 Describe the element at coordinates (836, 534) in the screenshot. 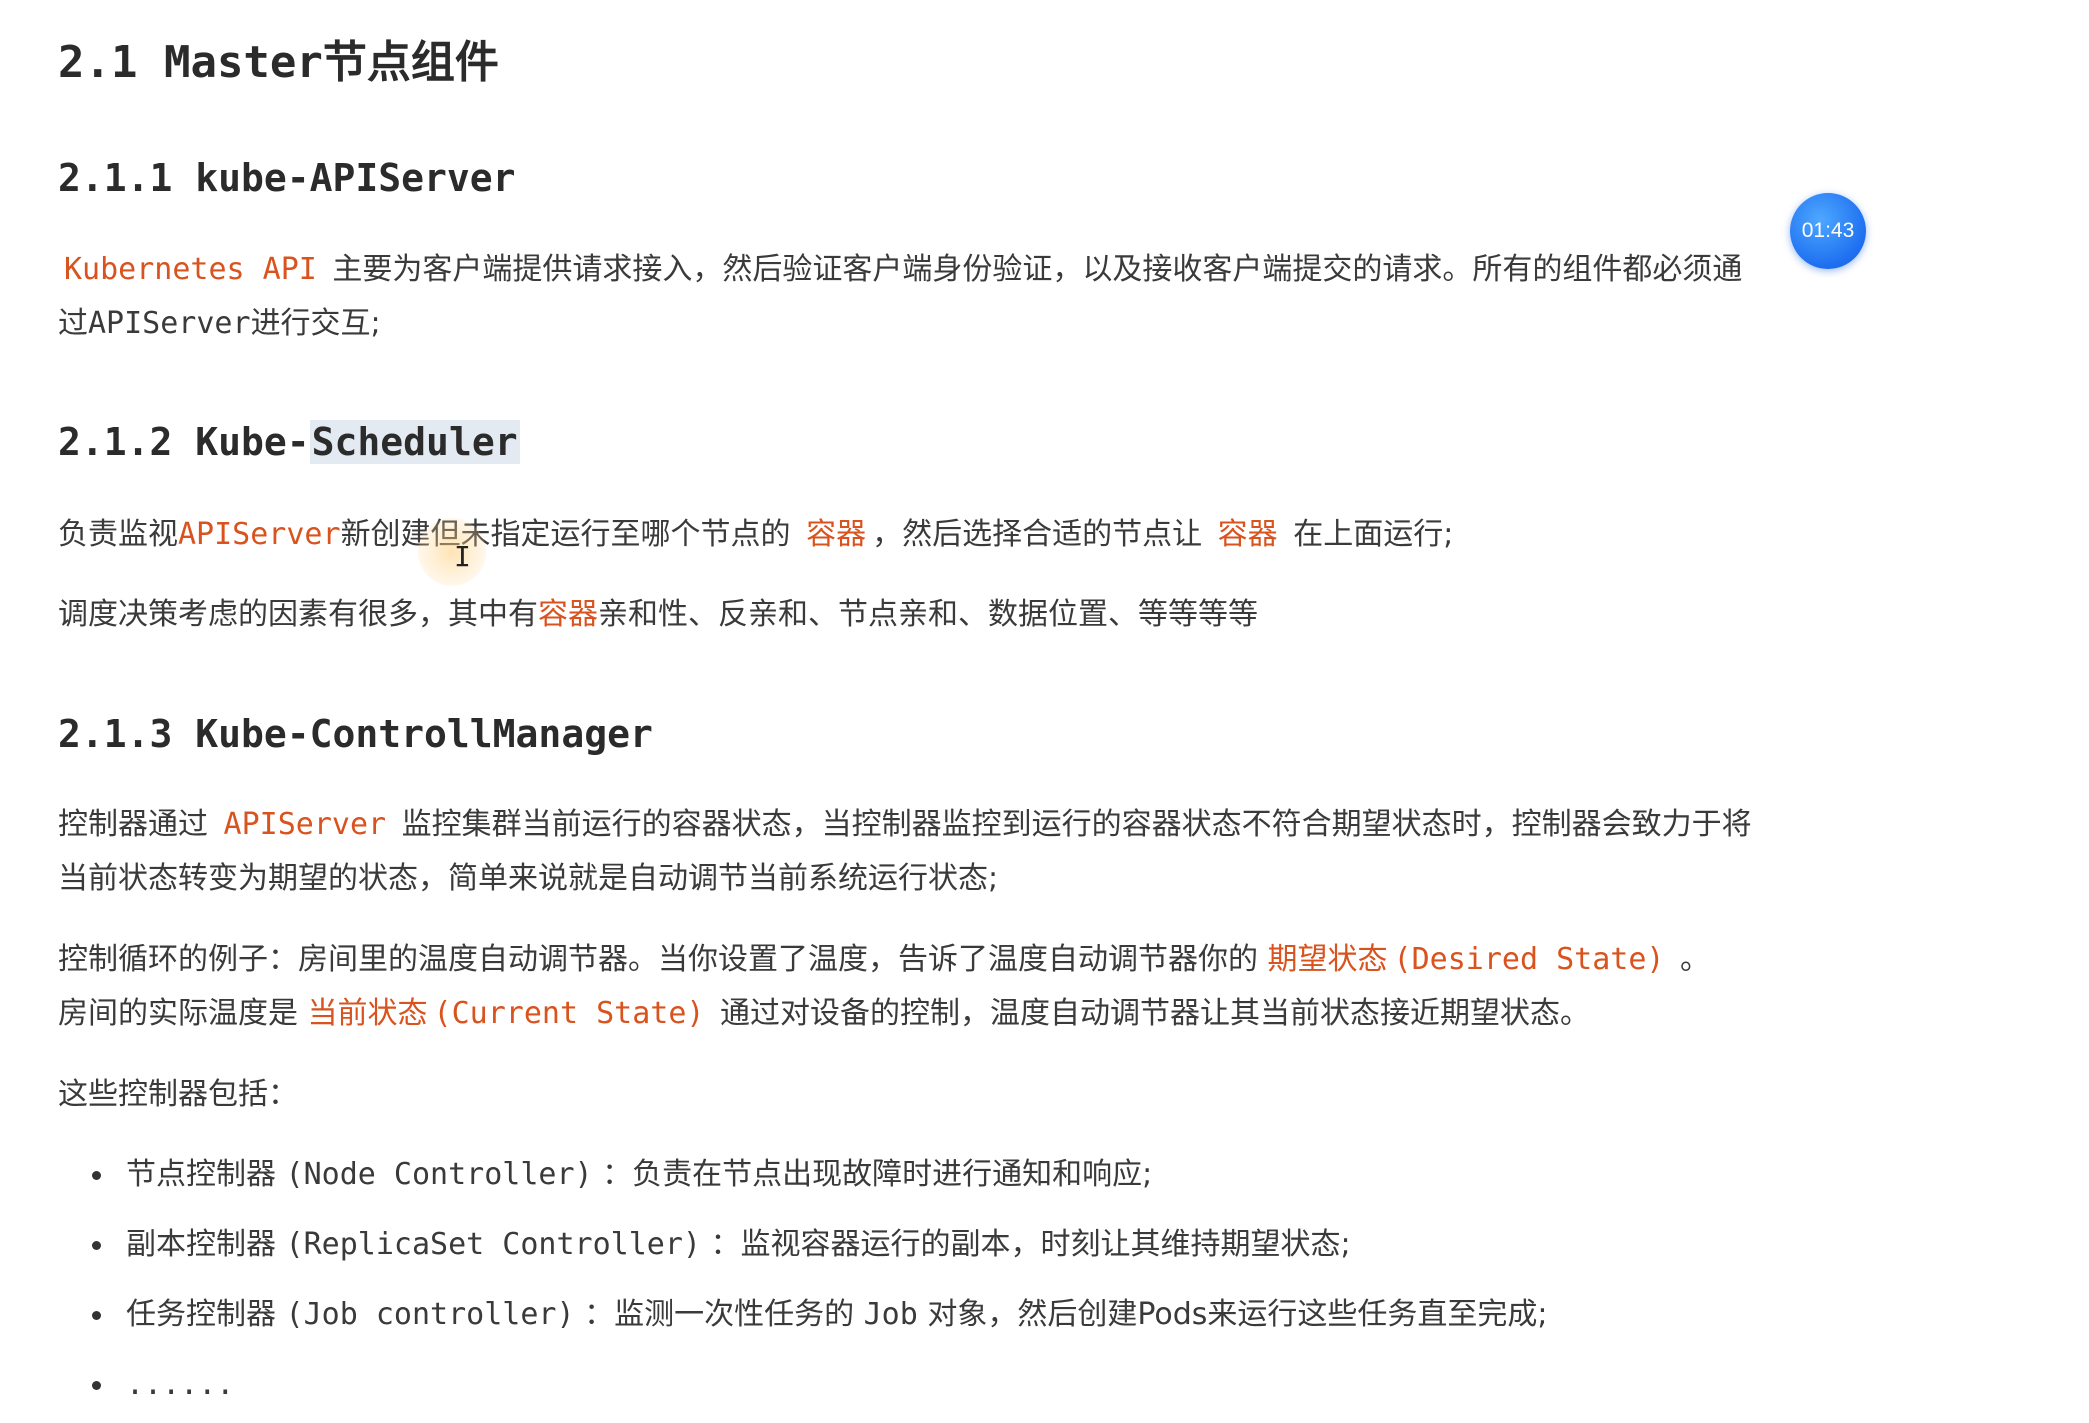

I see `code-container-1: 容器` at that location.